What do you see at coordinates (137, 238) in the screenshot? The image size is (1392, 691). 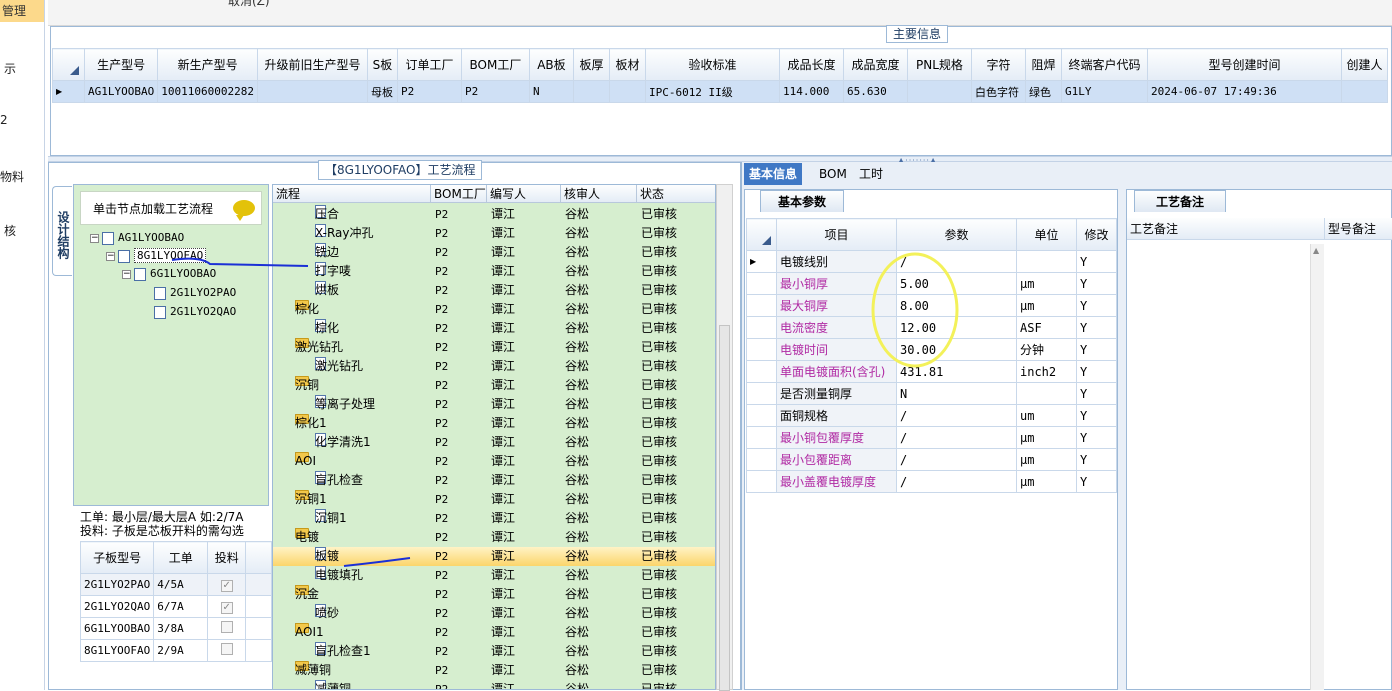 I see `tree-node-root: − AG1LYOOBAO` at bounding box center [137, 238].